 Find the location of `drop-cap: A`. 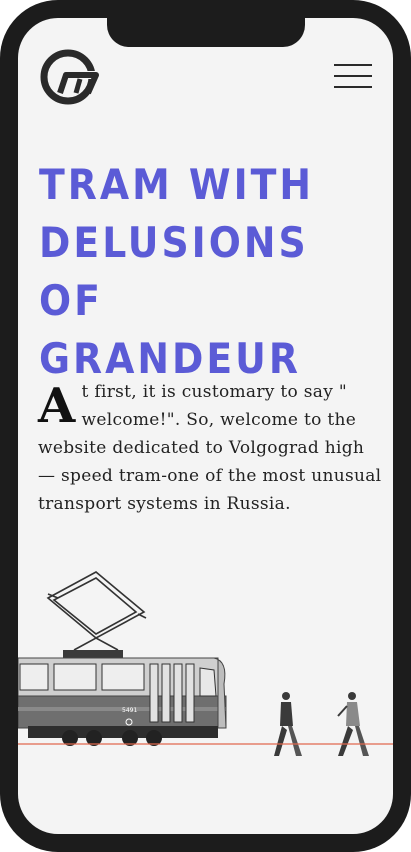

drop-cap: A is located at coordinates (57, 406).